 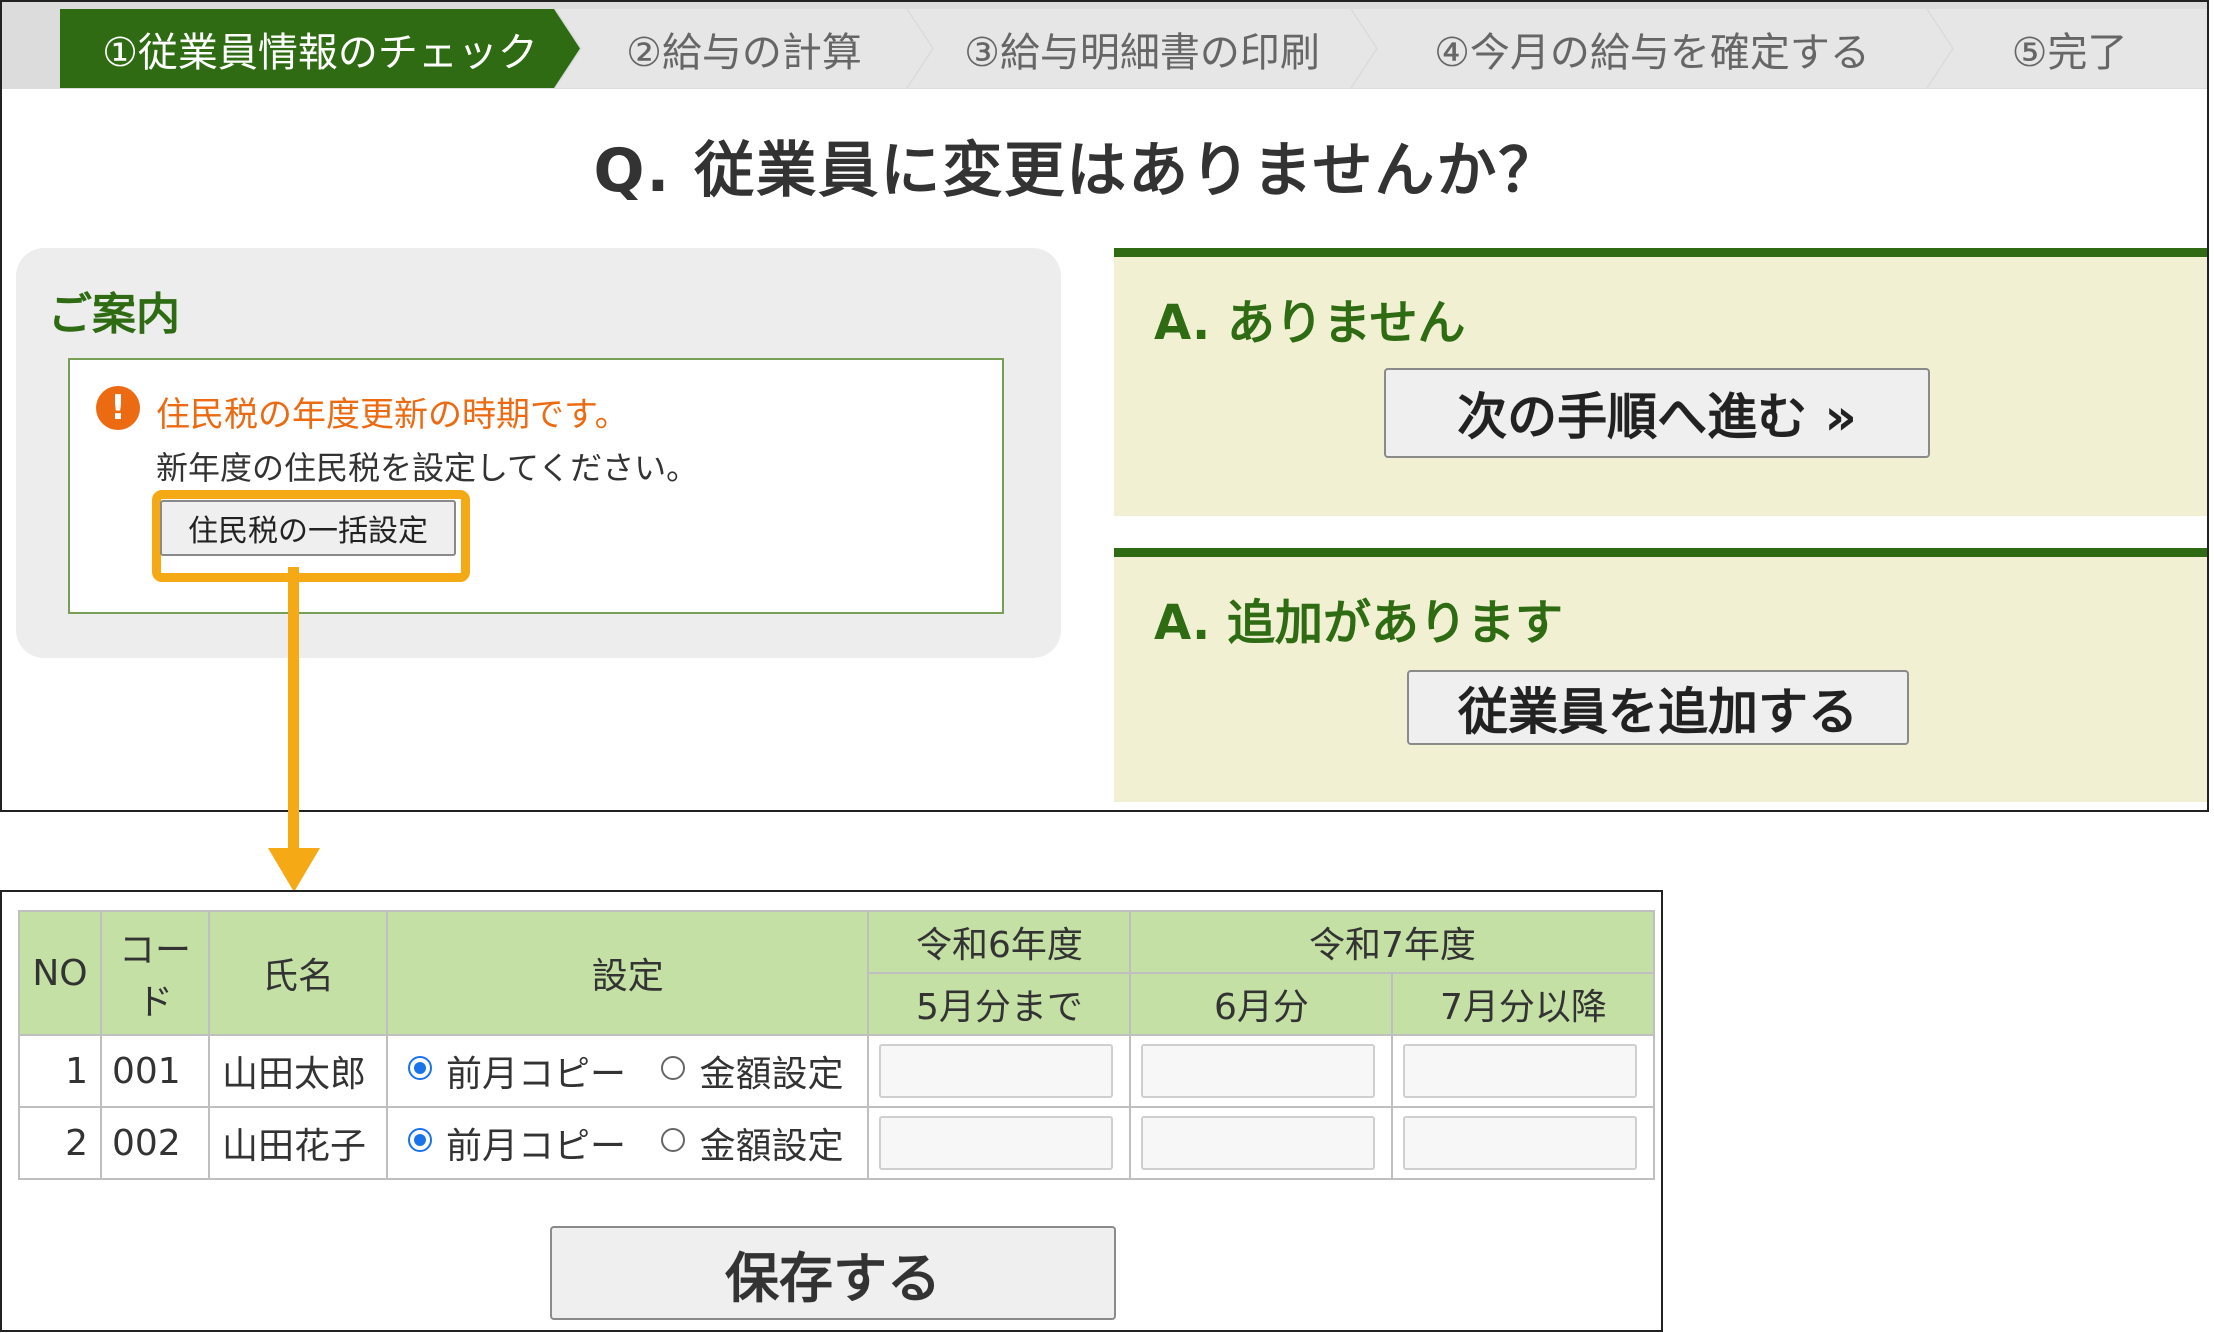 I want to click on table-row: 2 002 山田花子 前月コピー 金額設定, so click(x=837, y=1143).